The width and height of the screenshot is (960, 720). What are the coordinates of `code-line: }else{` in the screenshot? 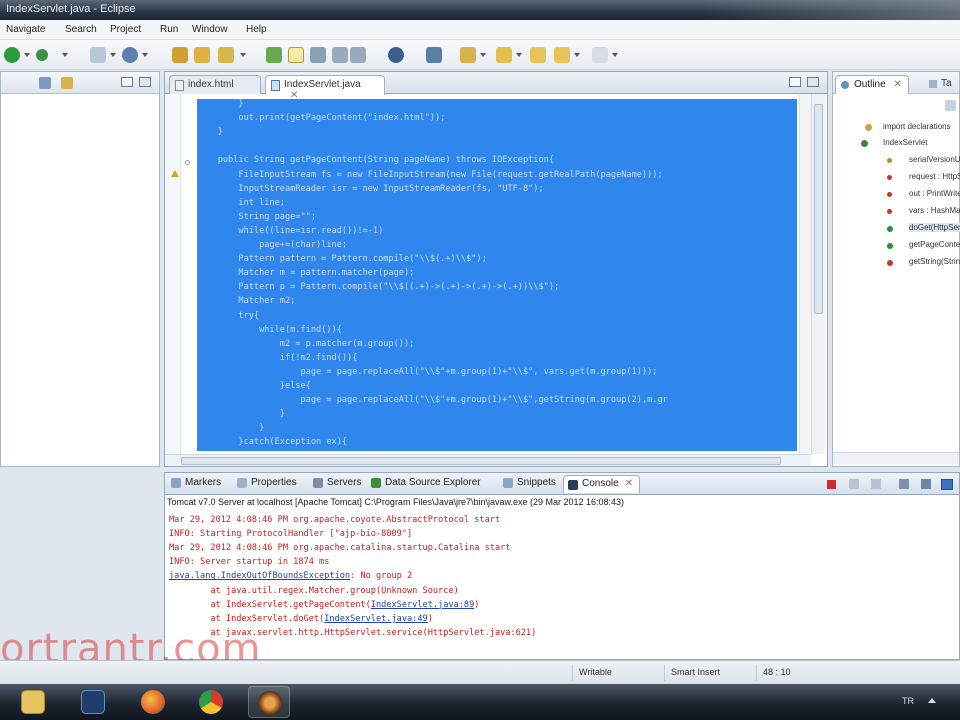 It's located at (254, 386).